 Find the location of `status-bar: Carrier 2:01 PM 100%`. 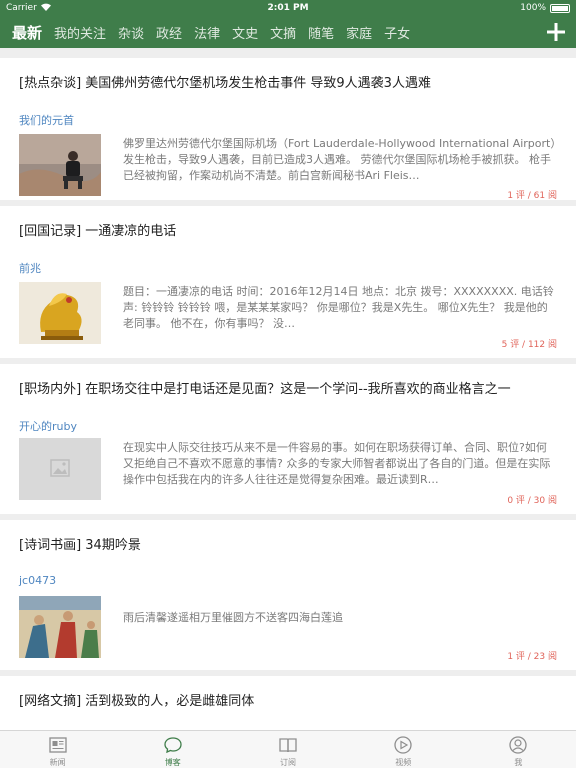

status-bar: Carrier 2:01 PM 100% is located at coordinates (288, 8).